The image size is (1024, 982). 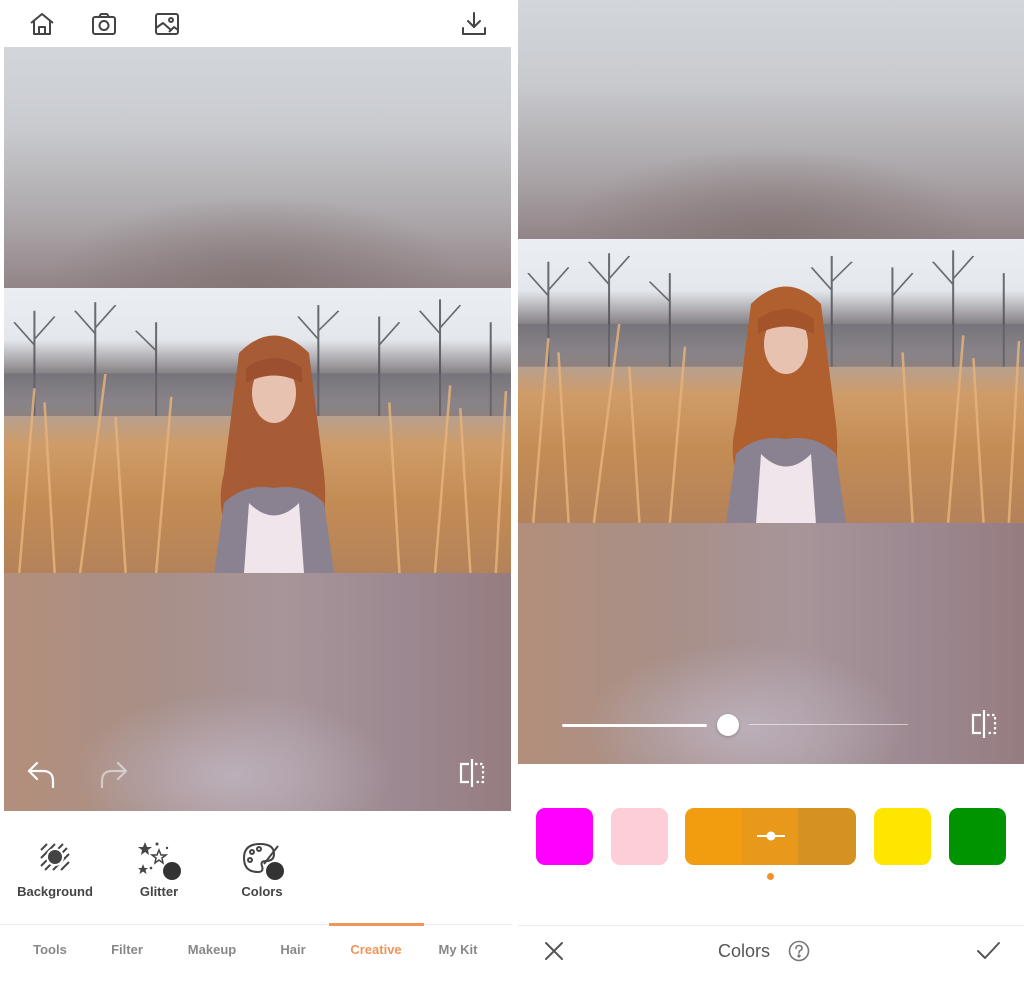 I want to click on color-swatches, so click(x=771, y=837).